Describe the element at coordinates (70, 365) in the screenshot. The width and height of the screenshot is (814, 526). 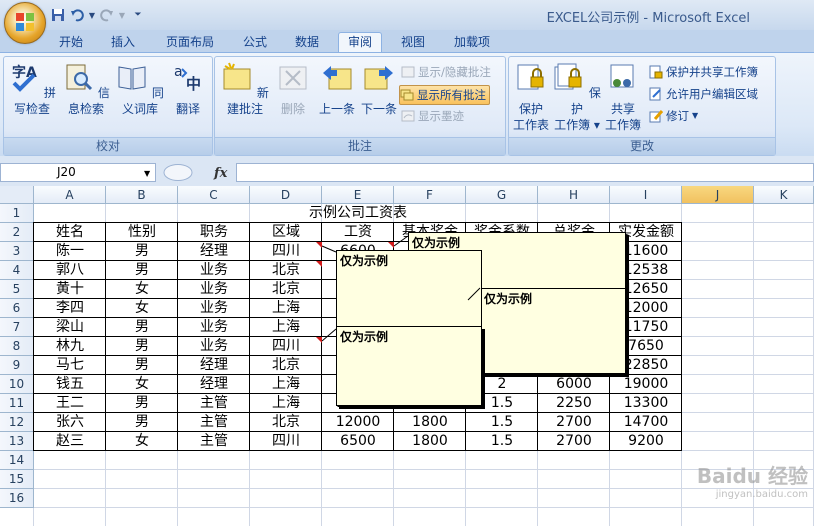
I see `data-cell: 马七` at that location.